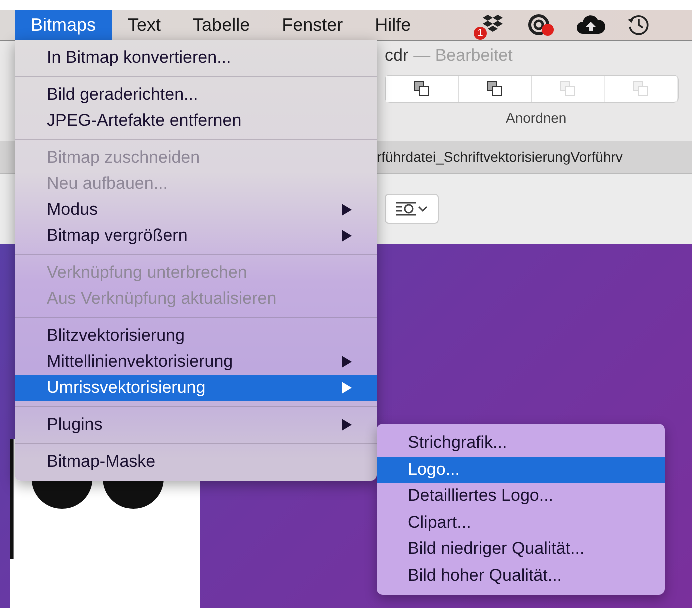 Image resolution: width=692 pixels, height=608 pixels. Describe the element at coordinates (463, 56) in the screenshot. I see `window-status: — Bearbeitet` at that location.